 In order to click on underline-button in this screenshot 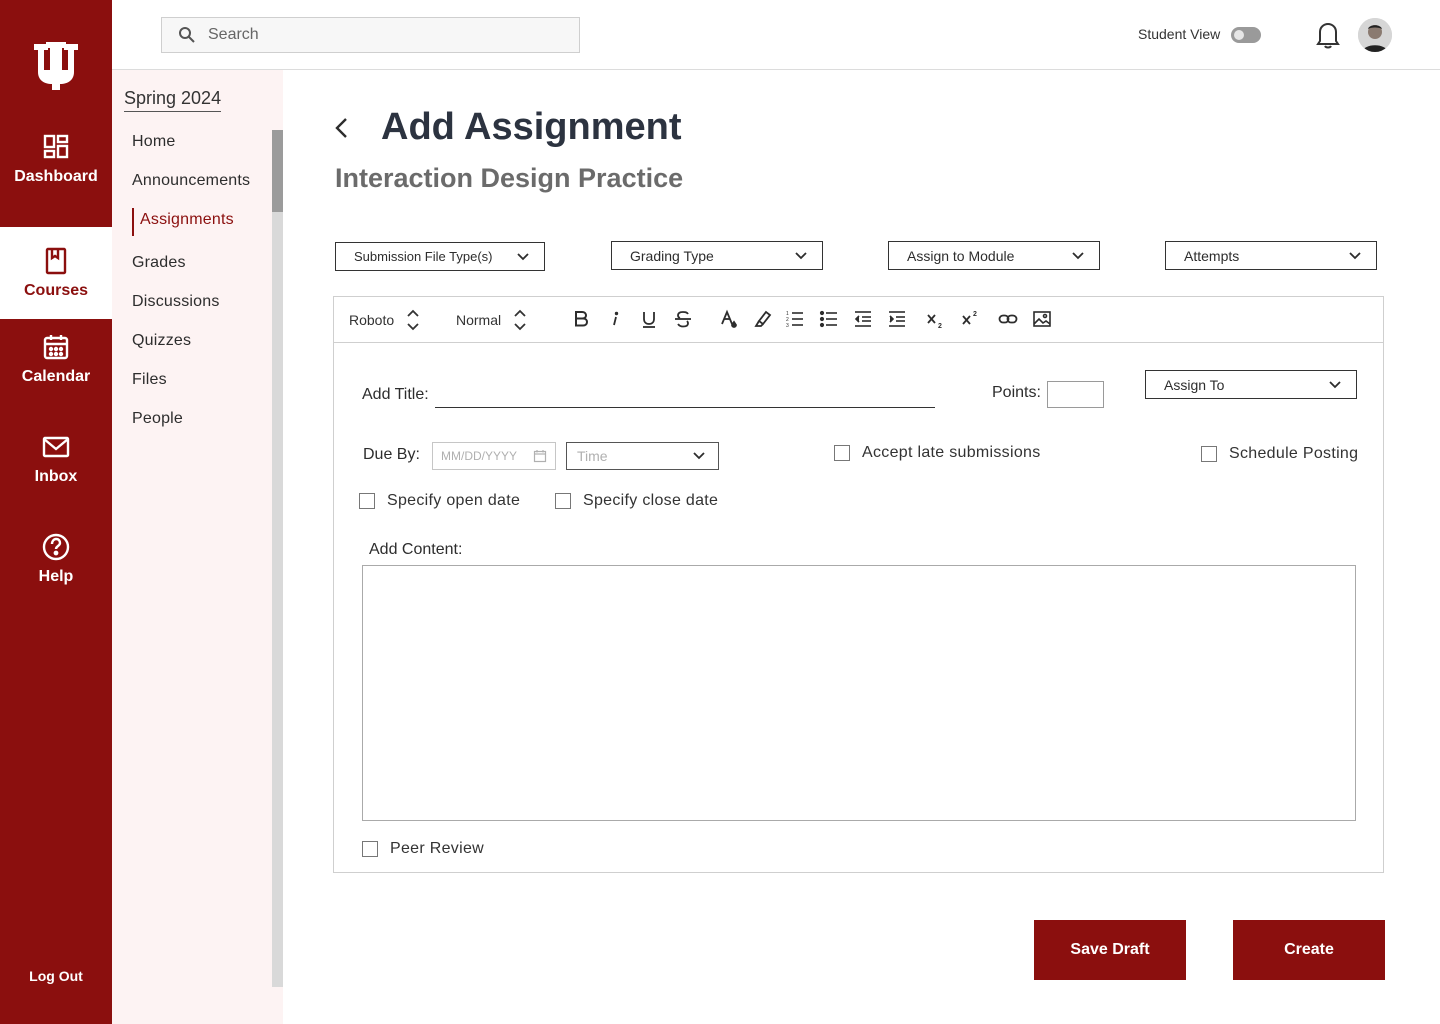, I will do `click(649, 319)`.